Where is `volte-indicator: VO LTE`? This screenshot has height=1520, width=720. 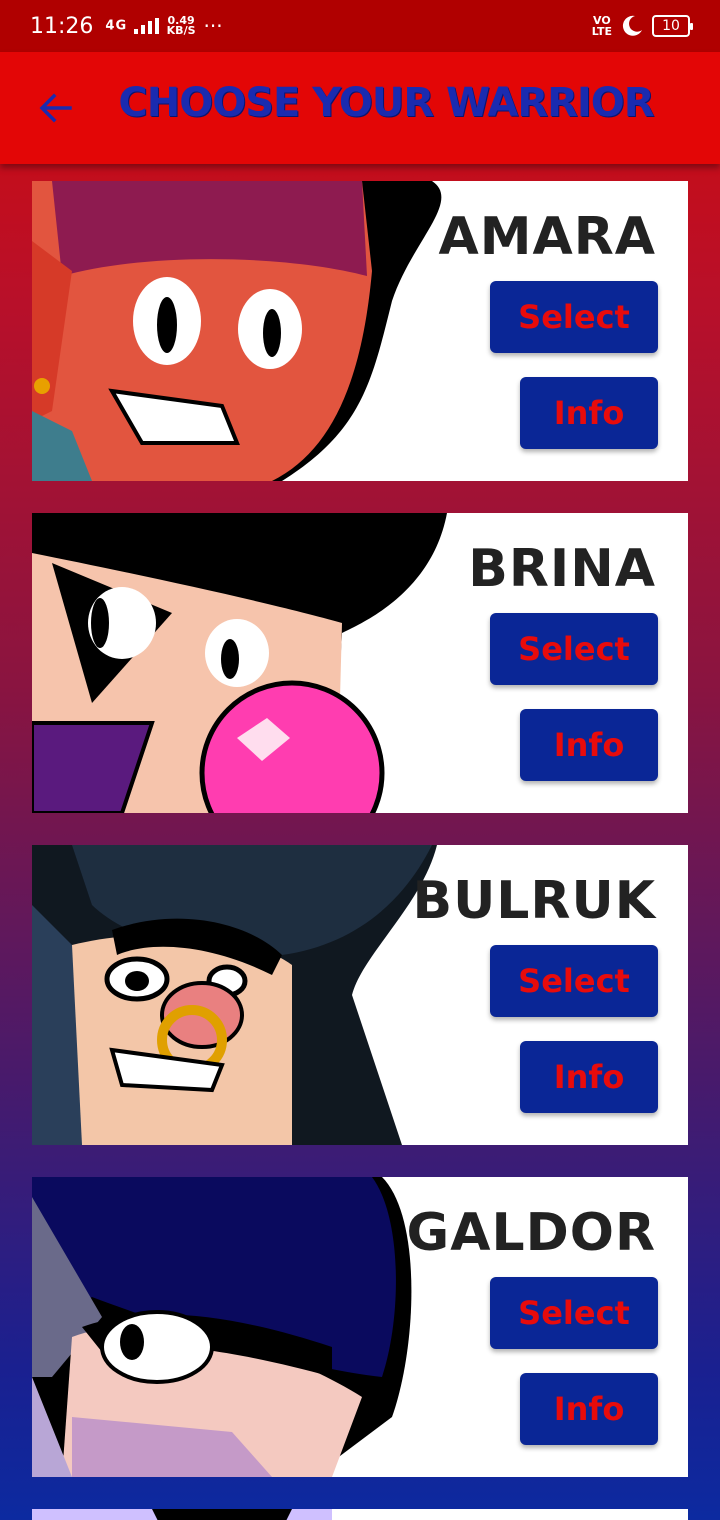 volte-indicator: VO LTE is located at coordinates (602, 26).